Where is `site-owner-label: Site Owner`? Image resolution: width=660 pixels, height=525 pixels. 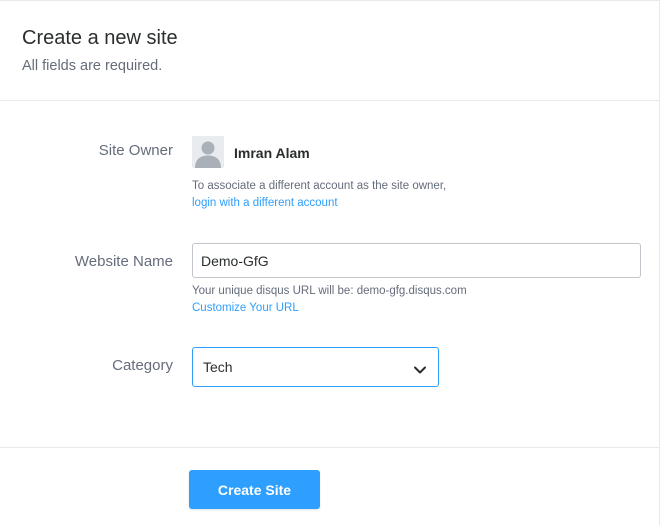 site-owner-label: Site Owner is located at coordinates (135, 150).